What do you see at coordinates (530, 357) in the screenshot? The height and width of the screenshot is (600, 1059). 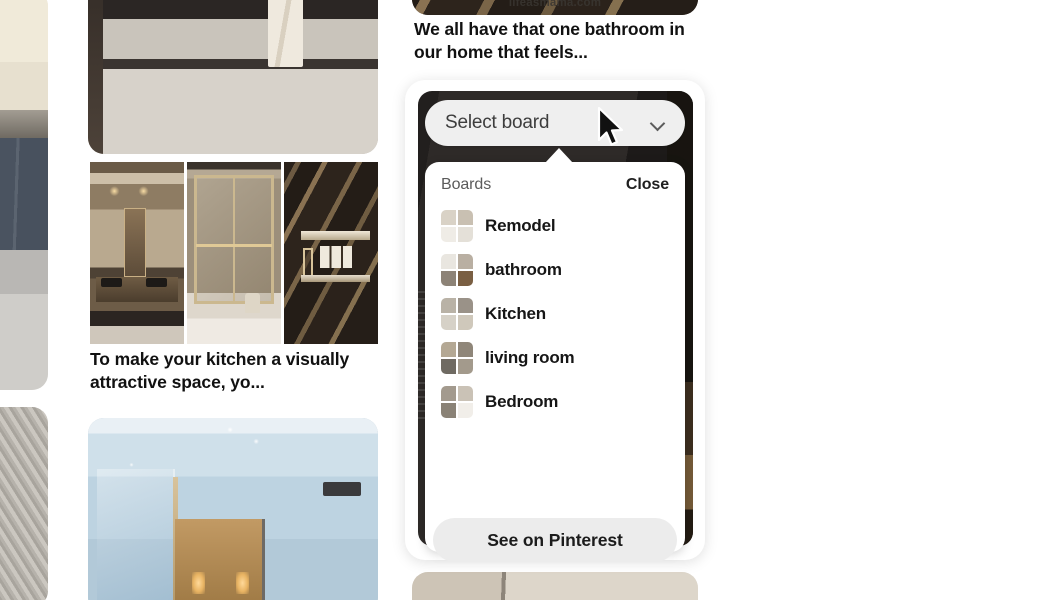 I see `board-name: living room` at bounding box center [530, 357].